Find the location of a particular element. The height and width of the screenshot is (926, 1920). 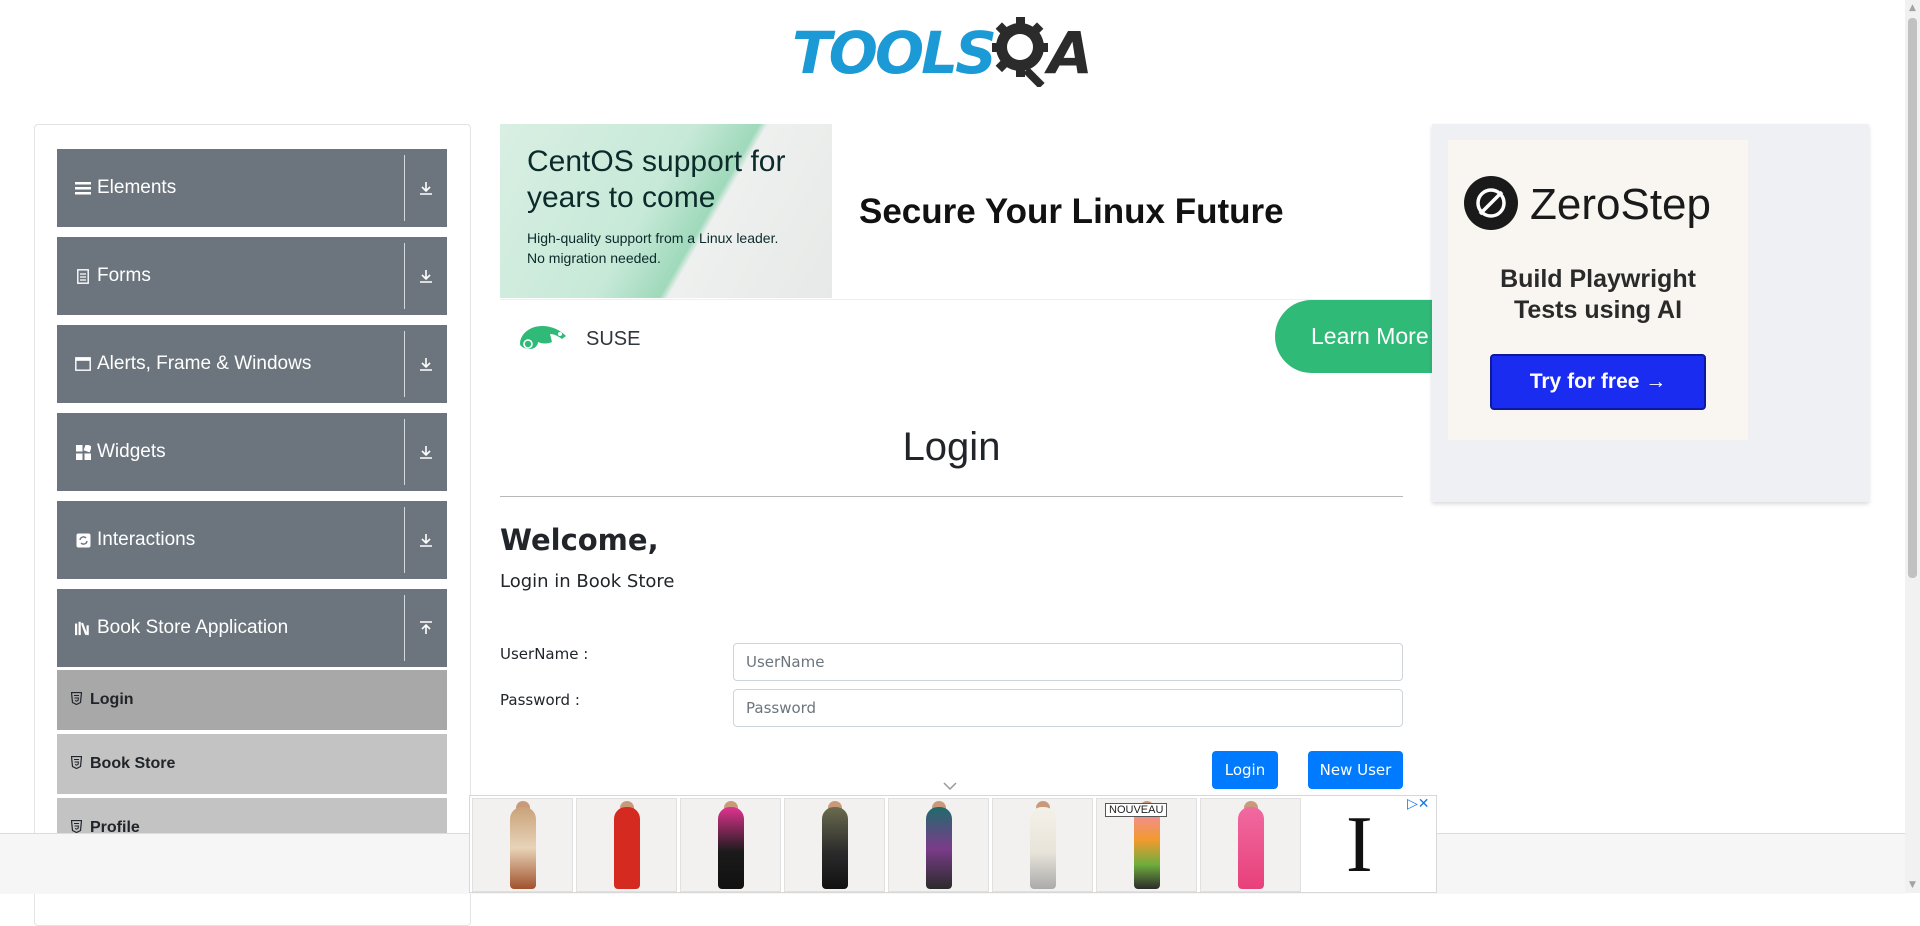

scroll-down-arrow-icon: ▼ is located at coordinates (1912, 885).